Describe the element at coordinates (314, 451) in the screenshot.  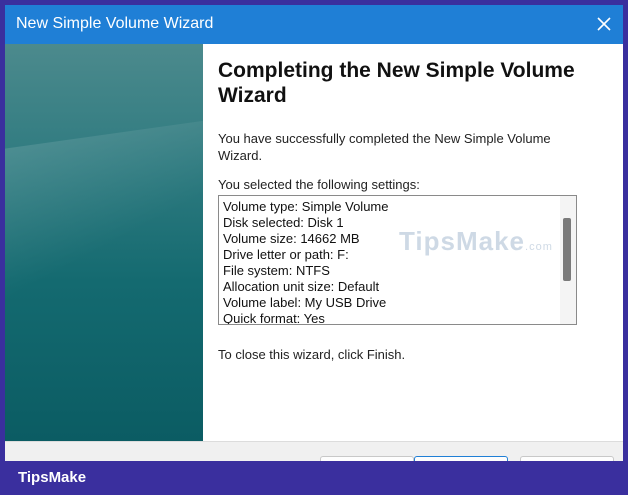
I see `button-bar` at that location.